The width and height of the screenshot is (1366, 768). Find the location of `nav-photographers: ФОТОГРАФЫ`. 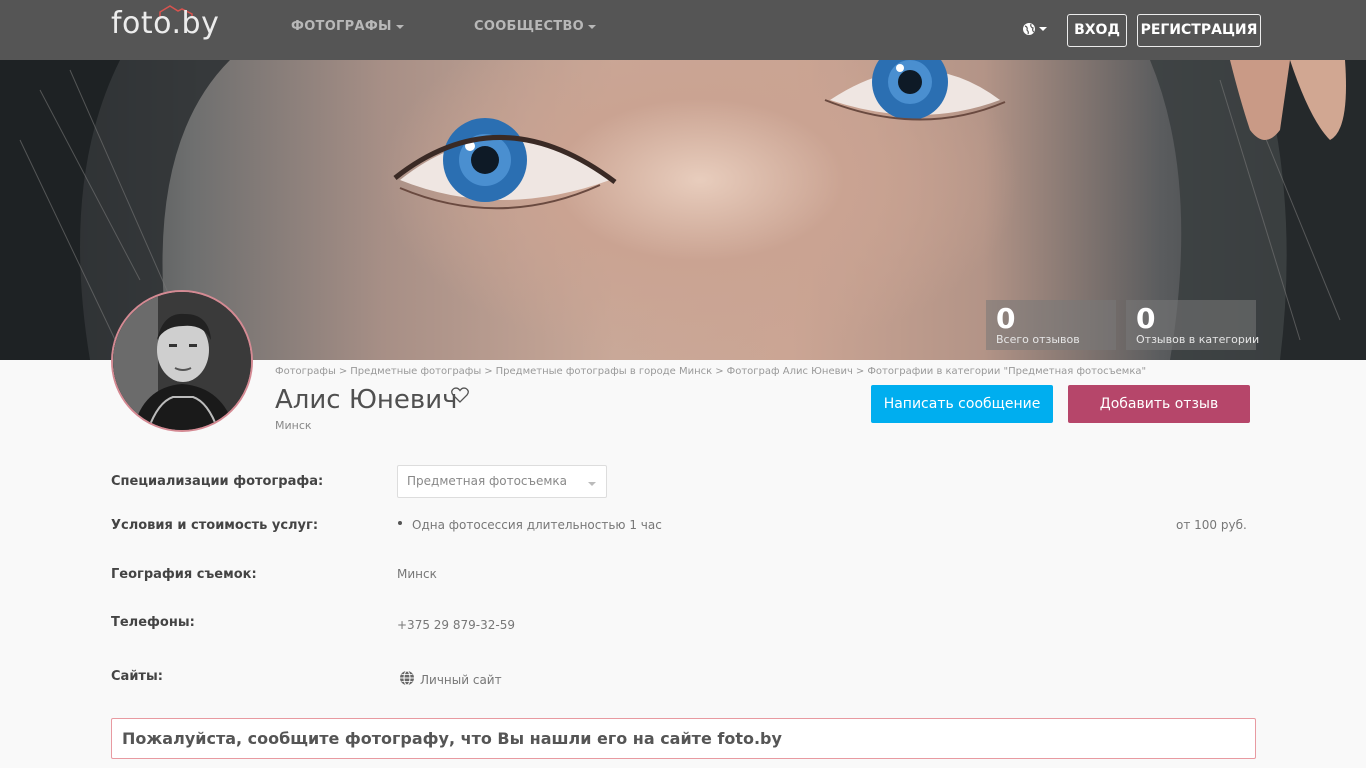

nav-photographers: ФОТОГРАФЫ is located at coordinates (347, 26).